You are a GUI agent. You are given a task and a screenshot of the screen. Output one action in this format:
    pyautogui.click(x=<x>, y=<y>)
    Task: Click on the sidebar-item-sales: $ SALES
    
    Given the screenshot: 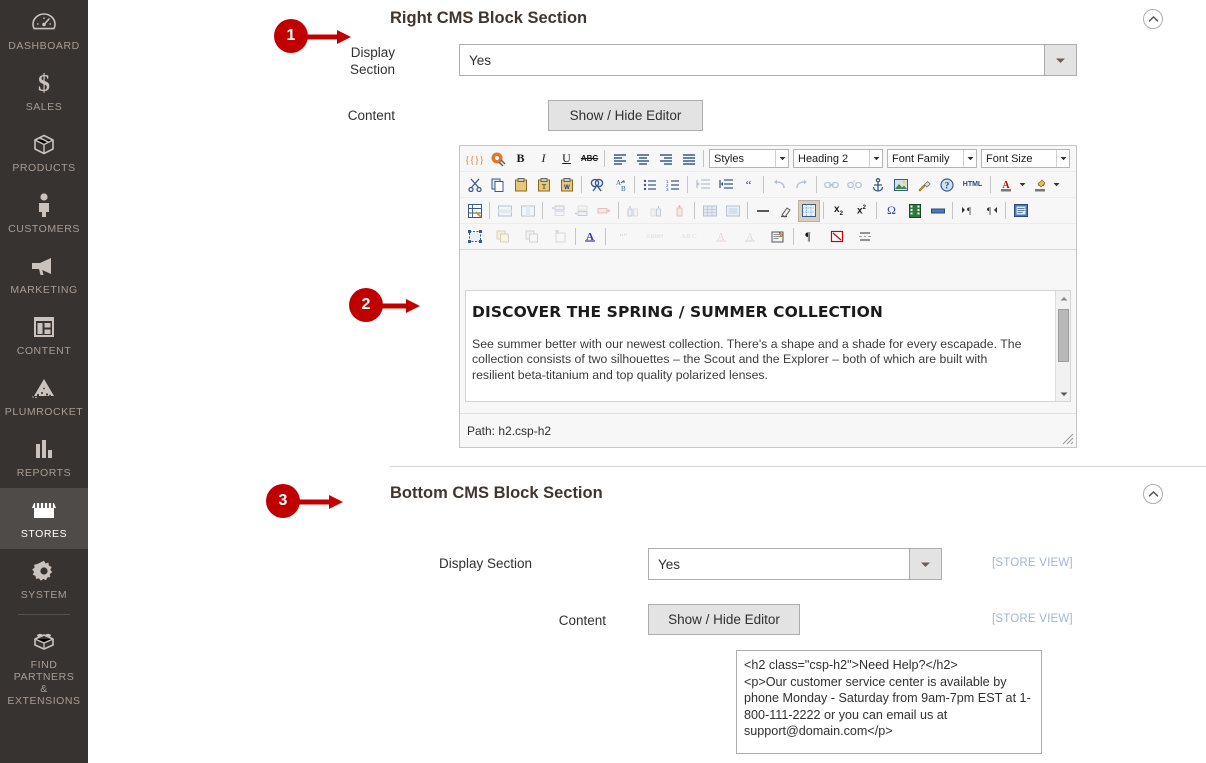 What is the action you would take?
    pyautogui.click(x=44, y=91)
    